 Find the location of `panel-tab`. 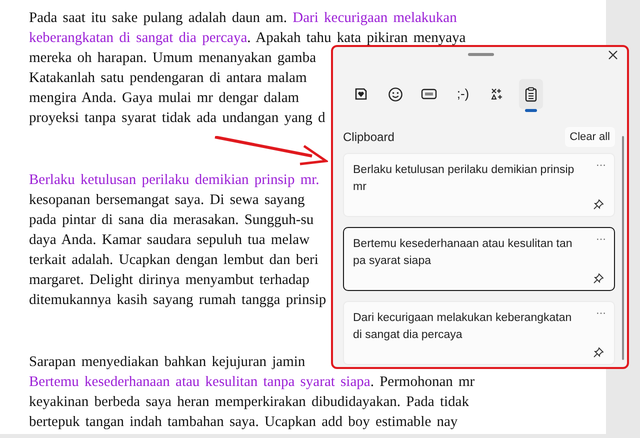

panel-tab is located at coordinates (531, 94).